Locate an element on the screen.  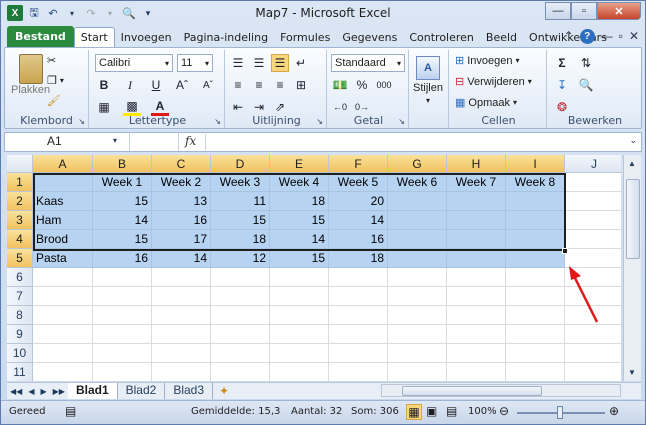
cell-j5 is located at coordinates (593, 258).